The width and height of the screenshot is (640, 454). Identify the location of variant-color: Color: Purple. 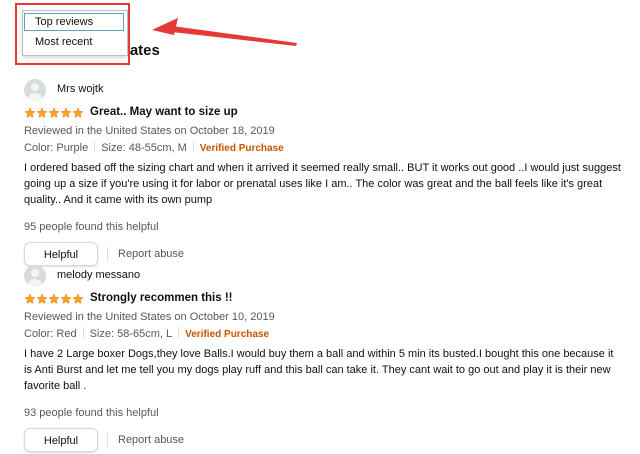
(56, 148).